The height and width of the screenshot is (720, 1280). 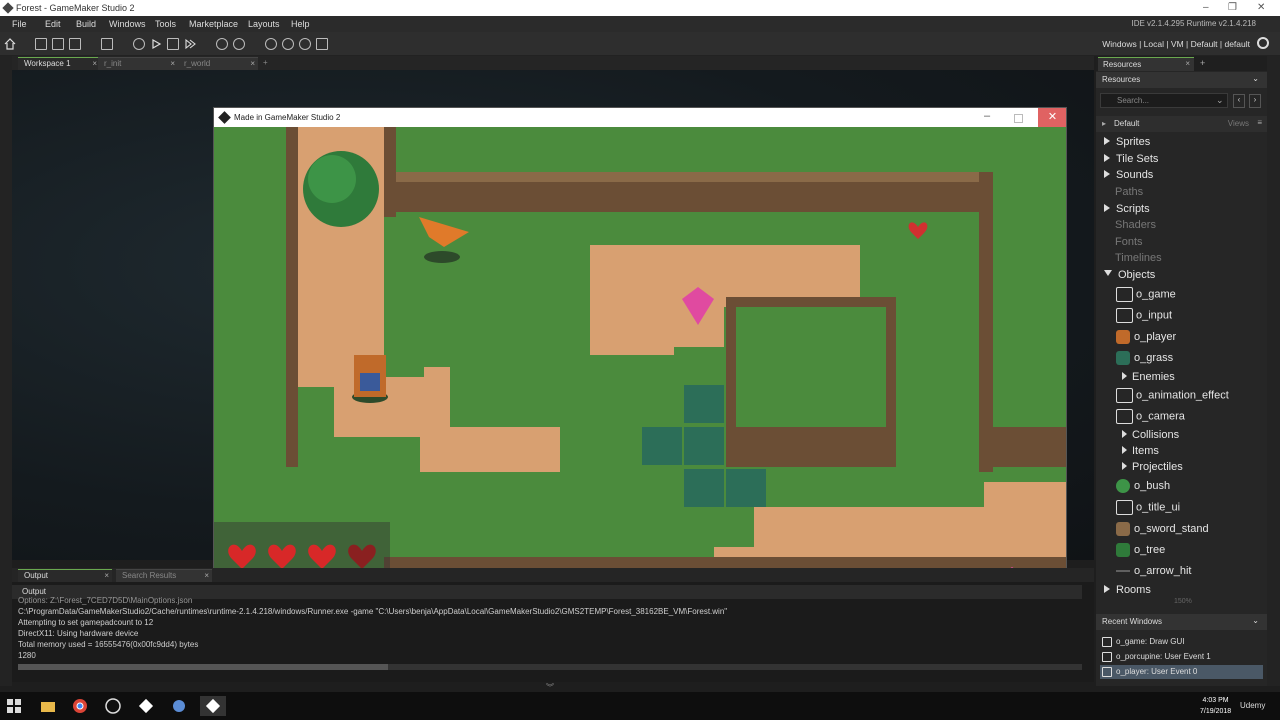 I want to click on object-item: o_camera, so click(x=1150, y=416).